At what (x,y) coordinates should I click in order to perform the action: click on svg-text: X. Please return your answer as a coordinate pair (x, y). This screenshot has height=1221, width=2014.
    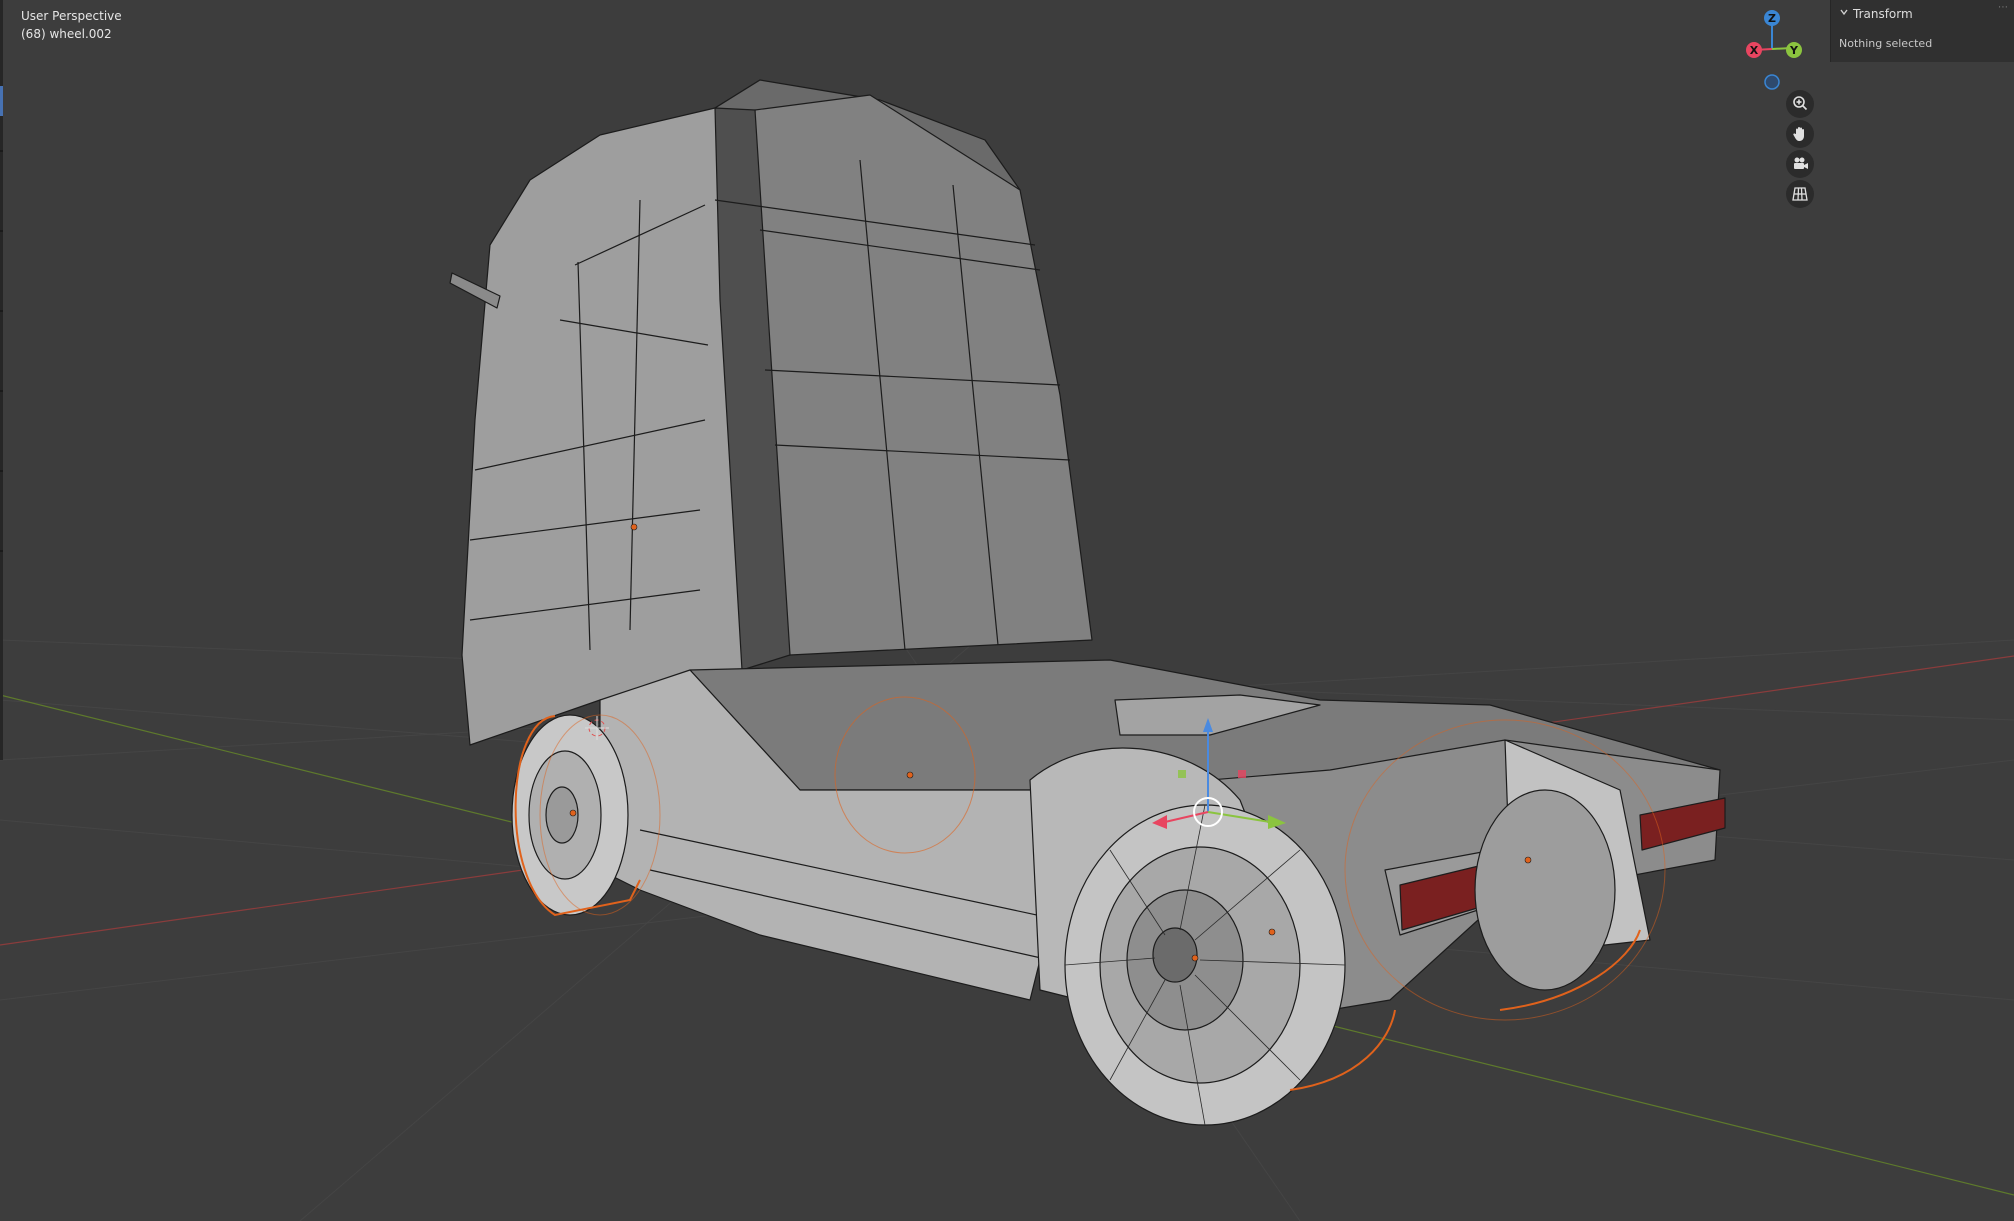
    Looking at the image, I should click on (1754, 50).